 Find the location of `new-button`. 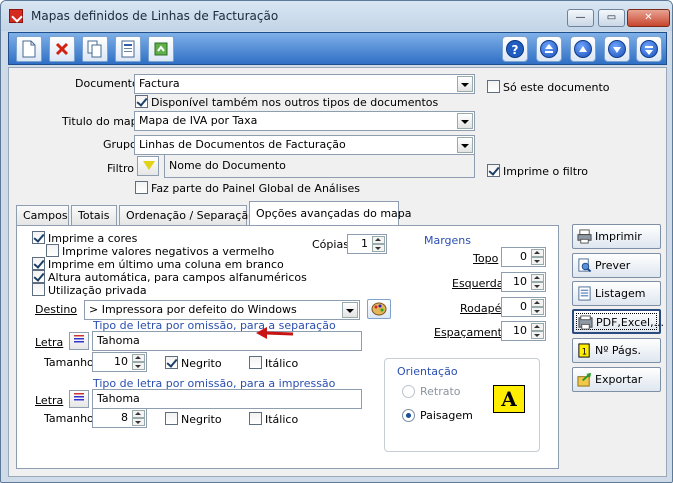

new-button is located at coordinates (29, 49).